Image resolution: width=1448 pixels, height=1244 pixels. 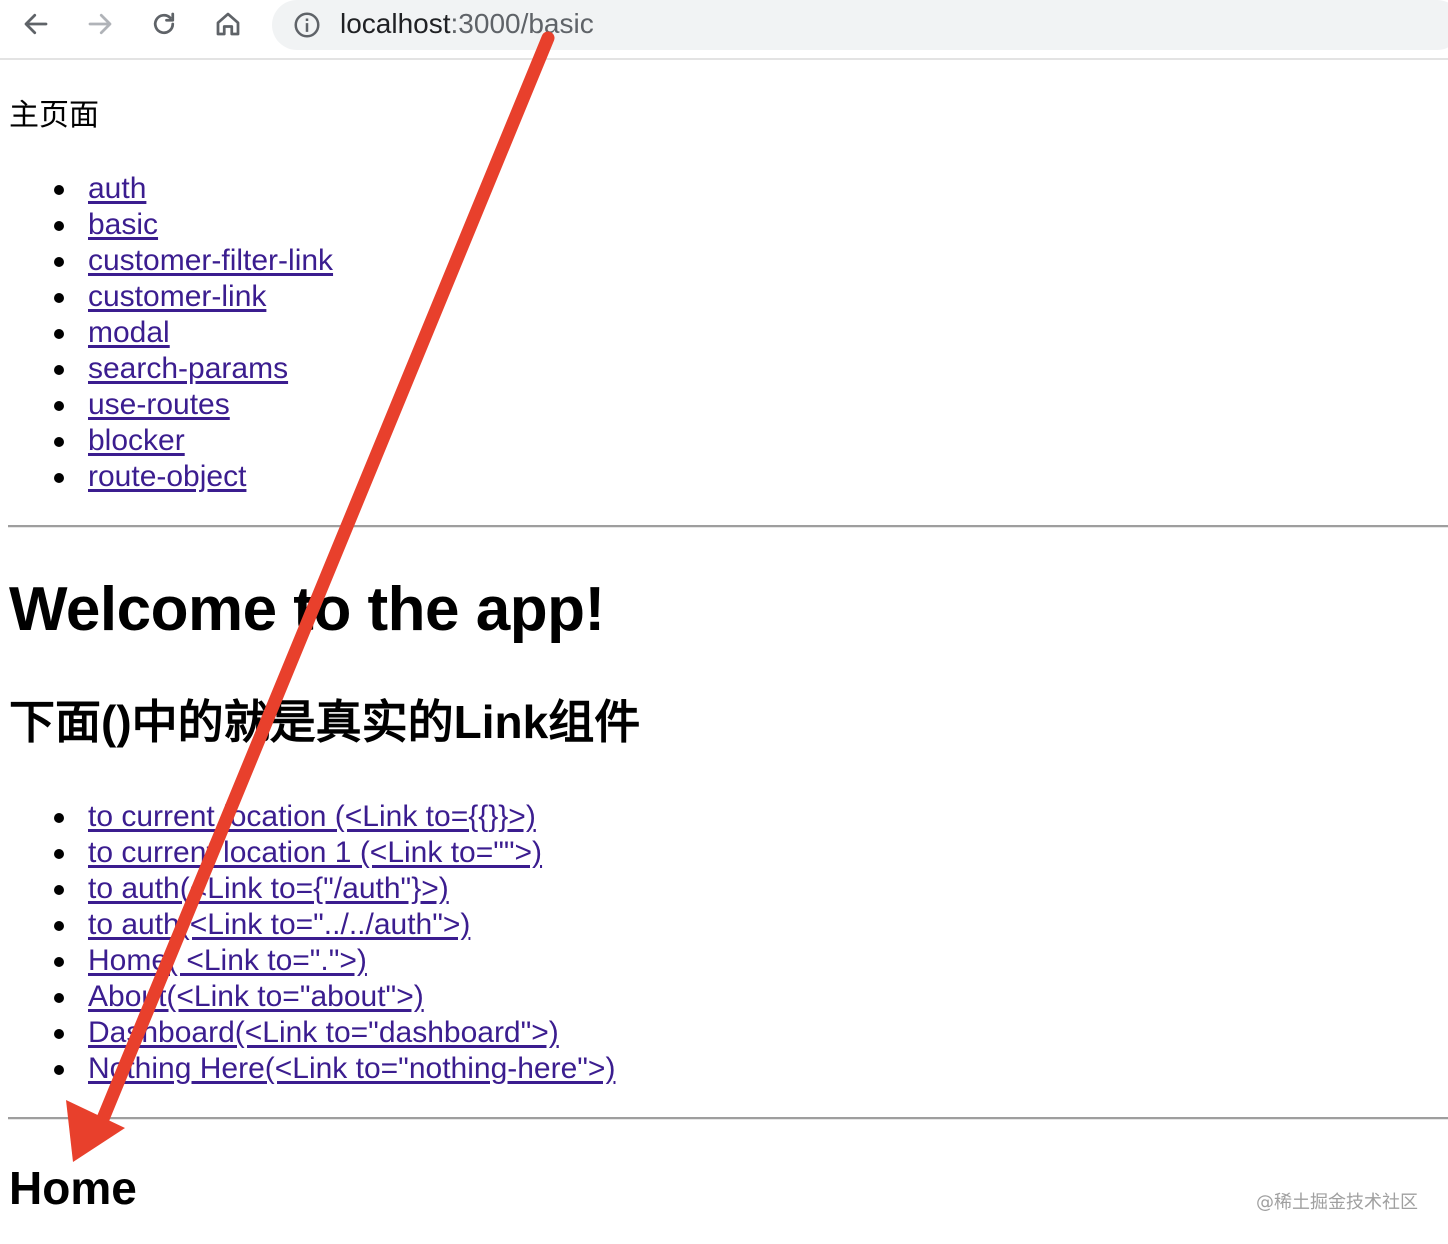 I want to click on link-component-heading: 下面()中的就是真实的Link组件, so click(x=325, y=722).